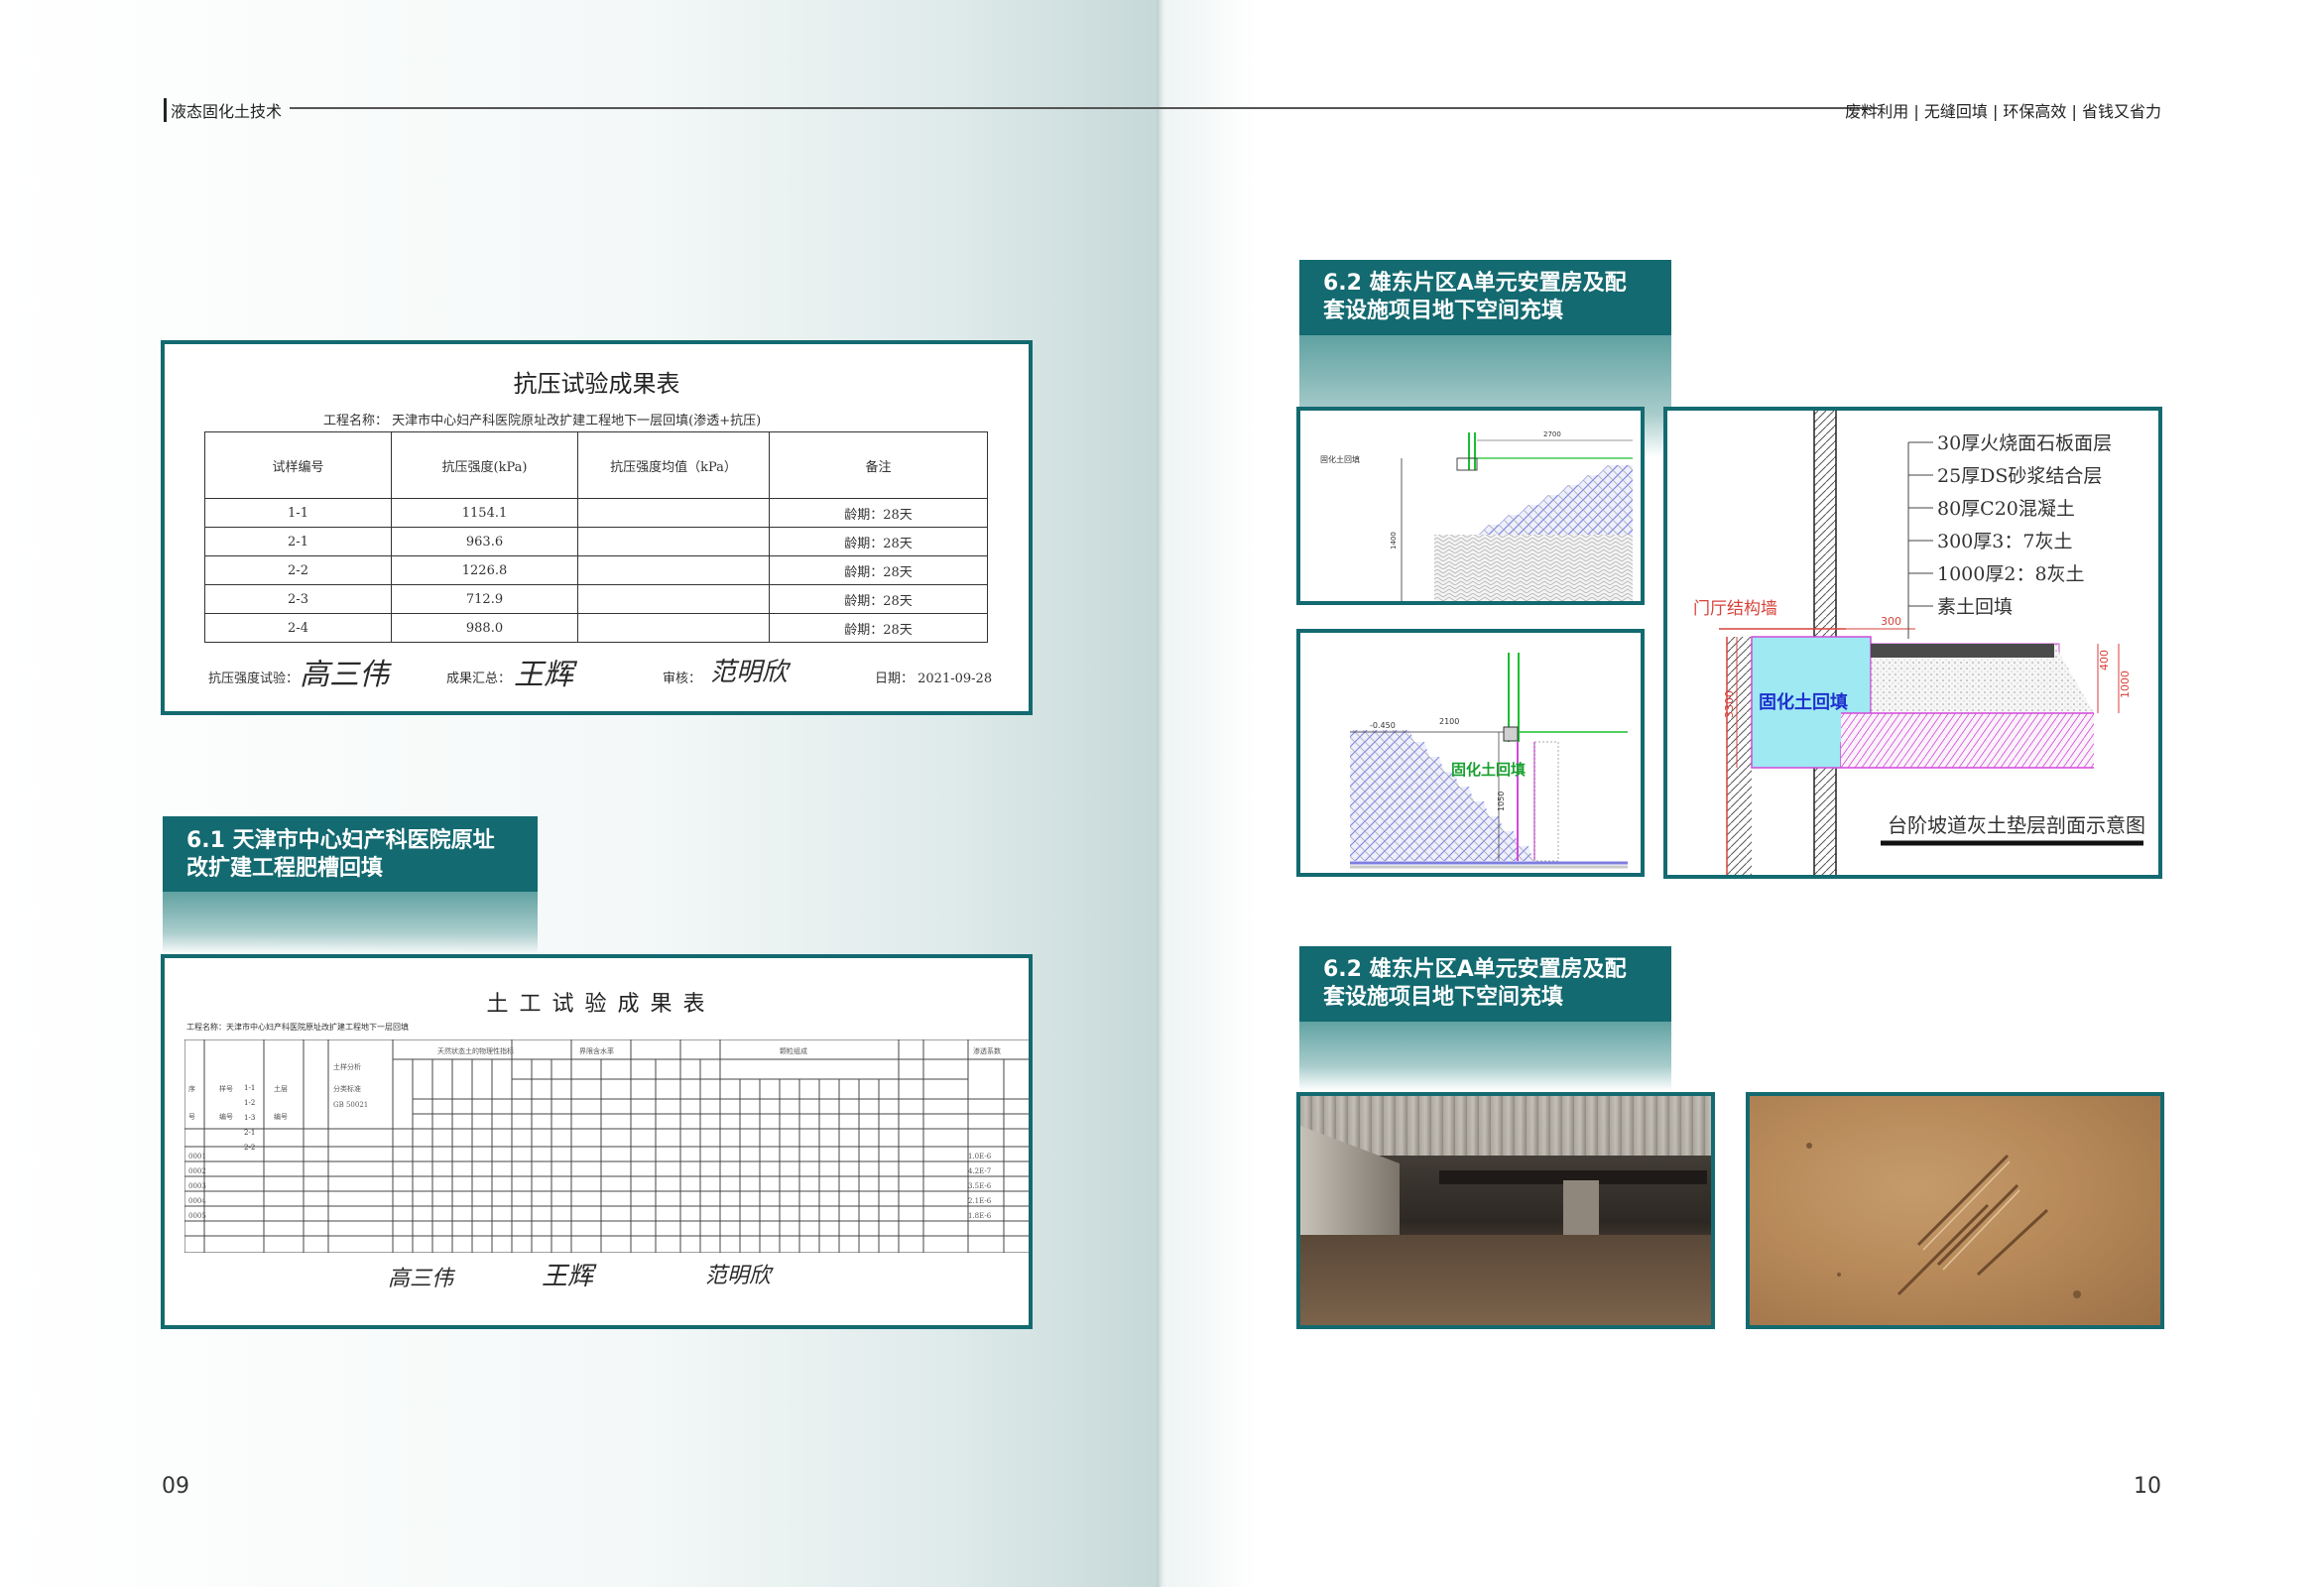  Describe the element at coordinates (344, 675) in the screenshot. I see `sign-test-signature: 高三伟` at that location.